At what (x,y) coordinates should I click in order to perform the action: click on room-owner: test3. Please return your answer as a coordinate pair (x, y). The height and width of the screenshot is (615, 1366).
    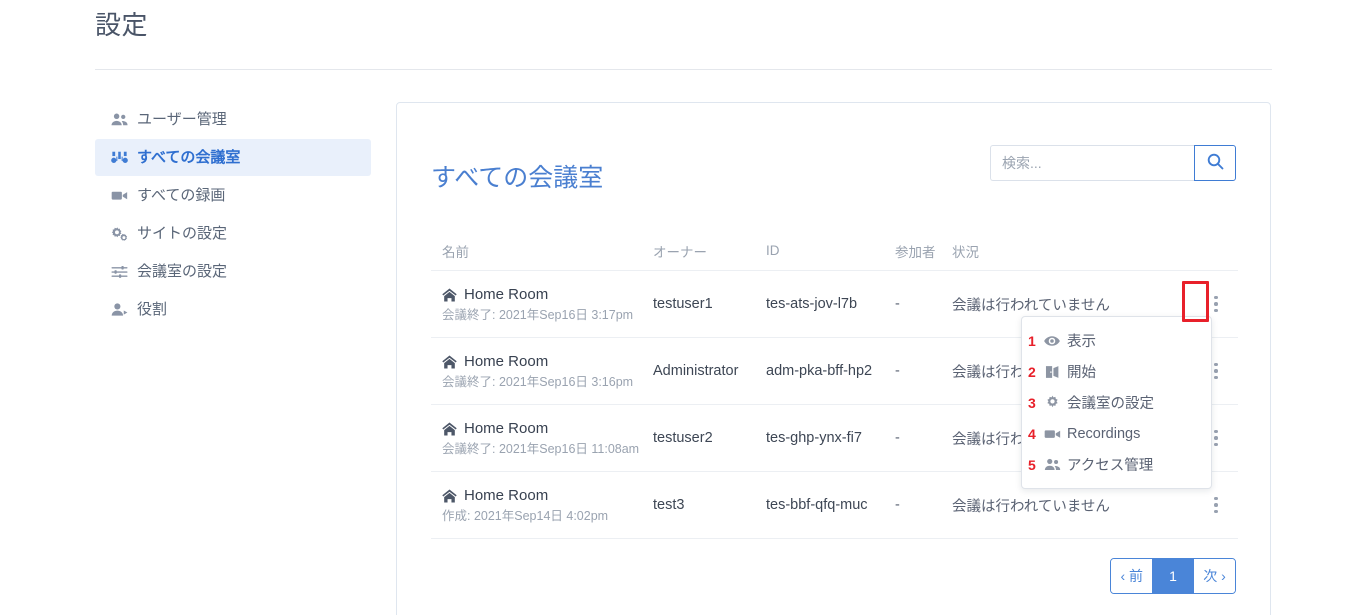
    Looking at the image, I should click on (669, 505).